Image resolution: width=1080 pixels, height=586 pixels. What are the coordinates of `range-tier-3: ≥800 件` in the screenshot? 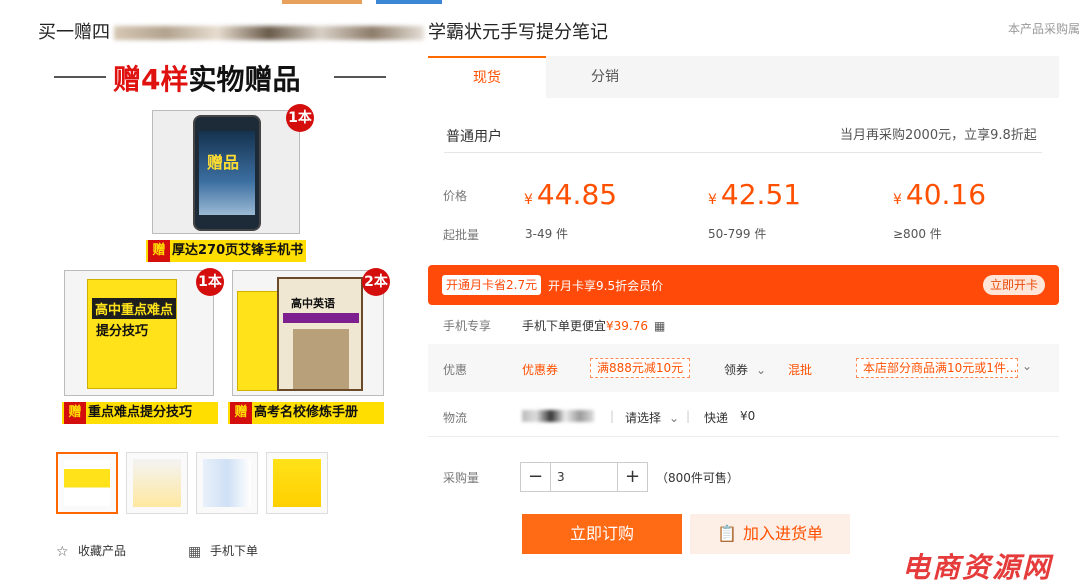 It's located at (917, 234).